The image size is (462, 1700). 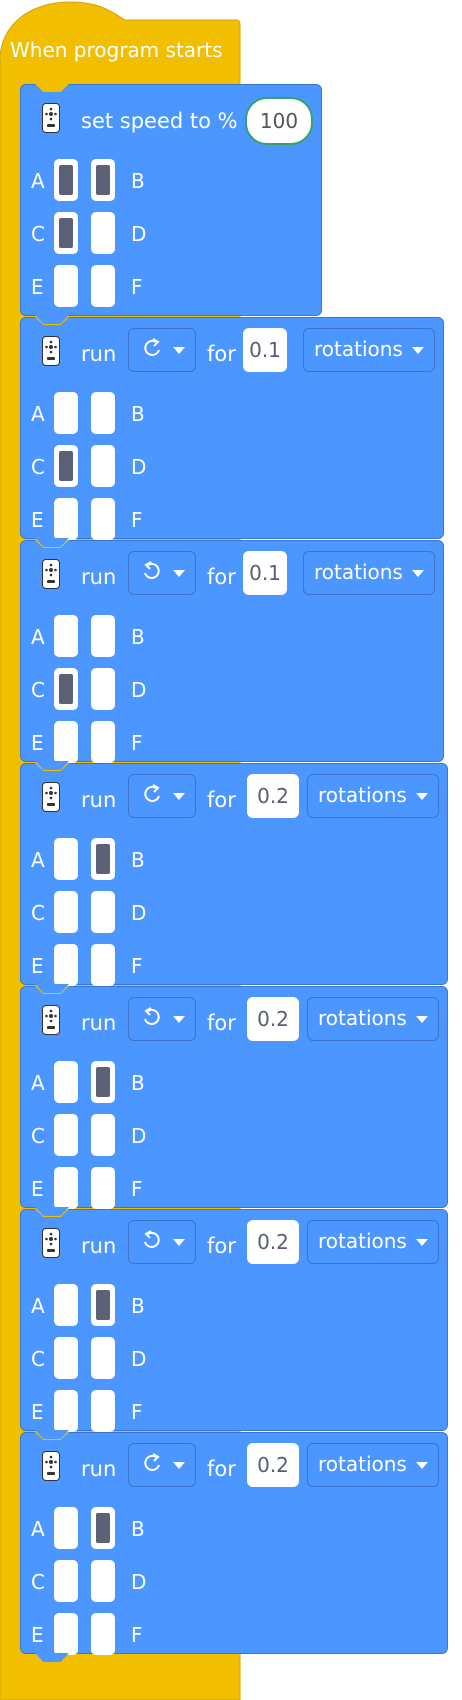 I want to click on speed-value-input: 100, so click(x=279, y=121).